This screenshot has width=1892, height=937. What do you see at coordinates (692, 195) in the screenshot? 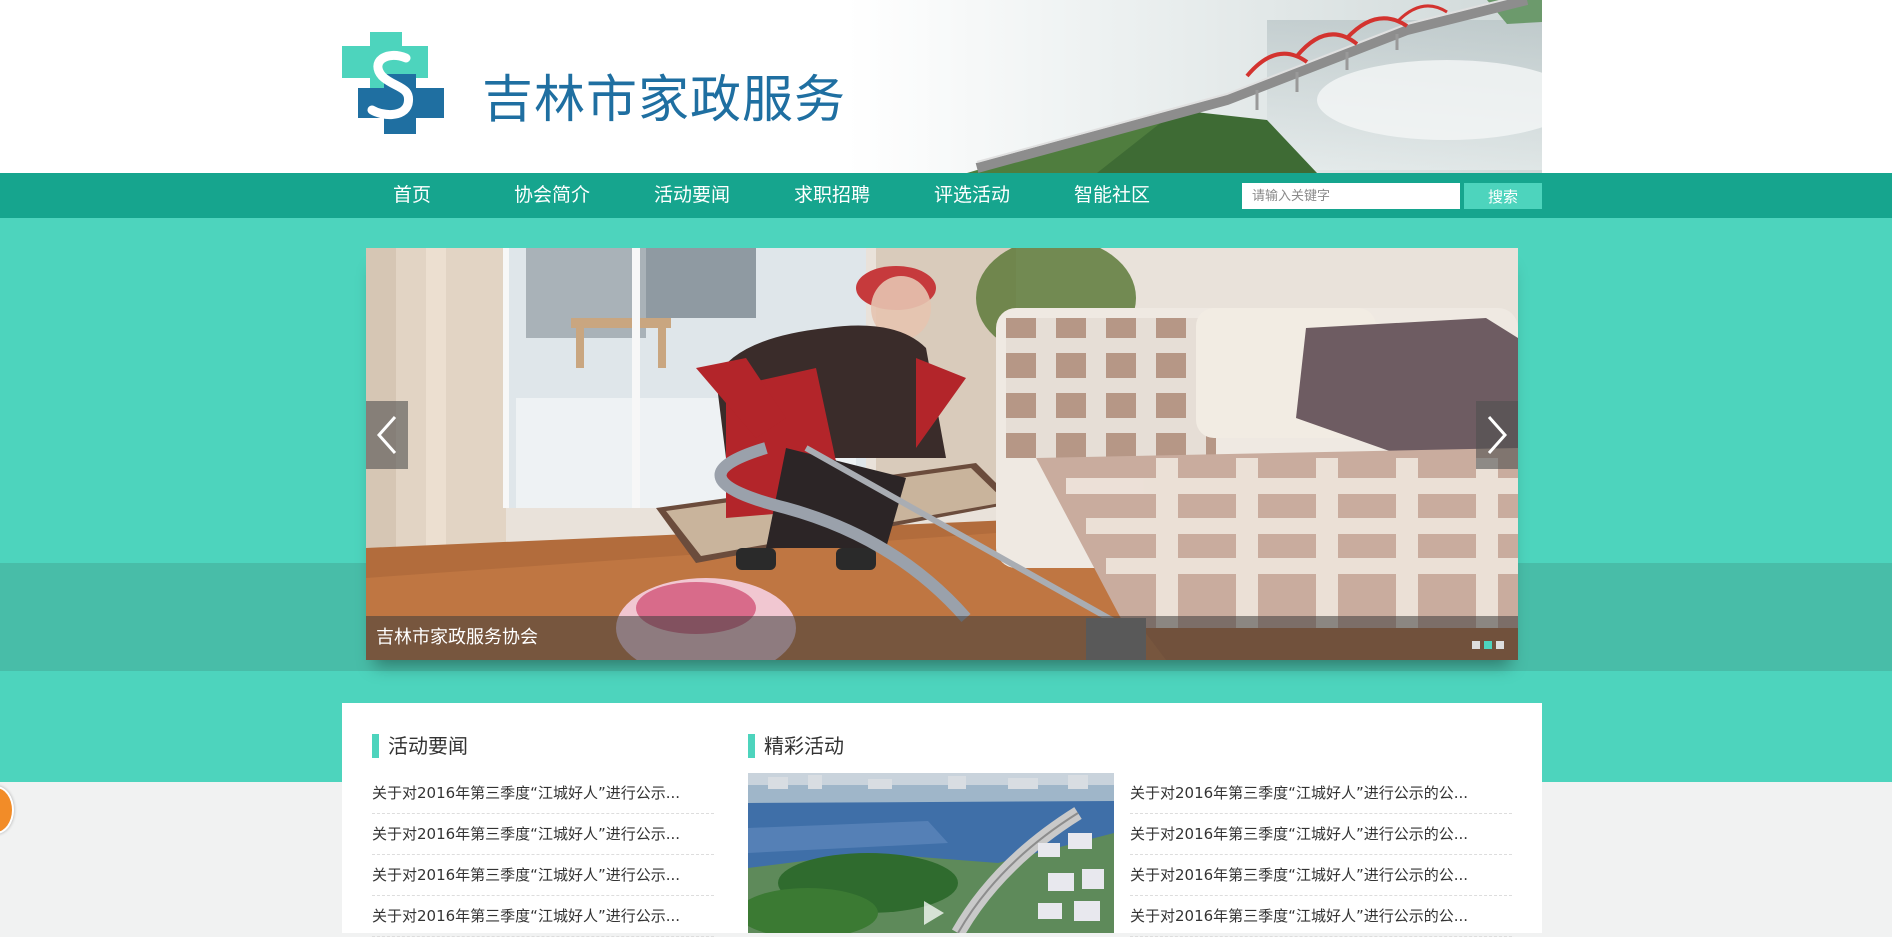
I see `nav-item-news: 活动要闻` at bounding box center [692, 195].